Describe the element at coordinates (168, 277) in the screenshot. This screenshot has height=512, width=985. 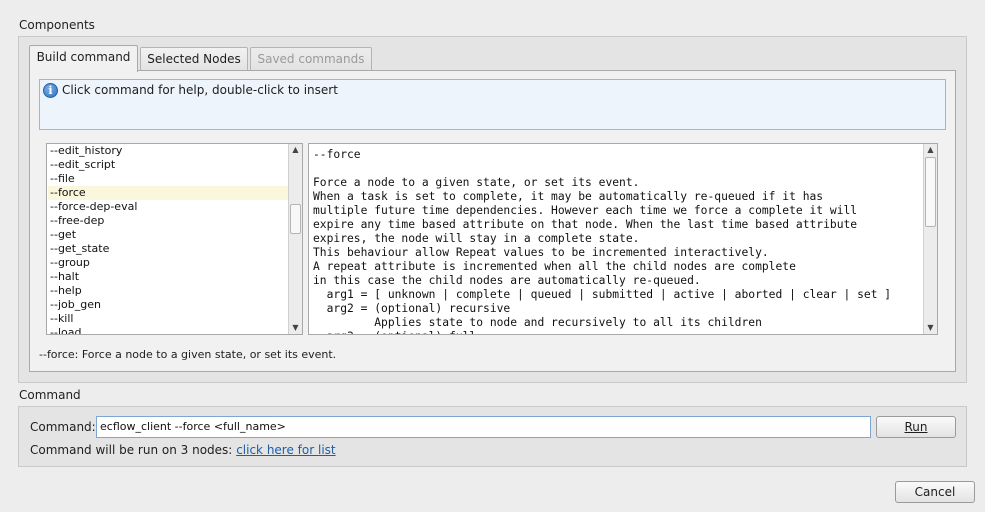
I see `list-item: --halt` at that location.